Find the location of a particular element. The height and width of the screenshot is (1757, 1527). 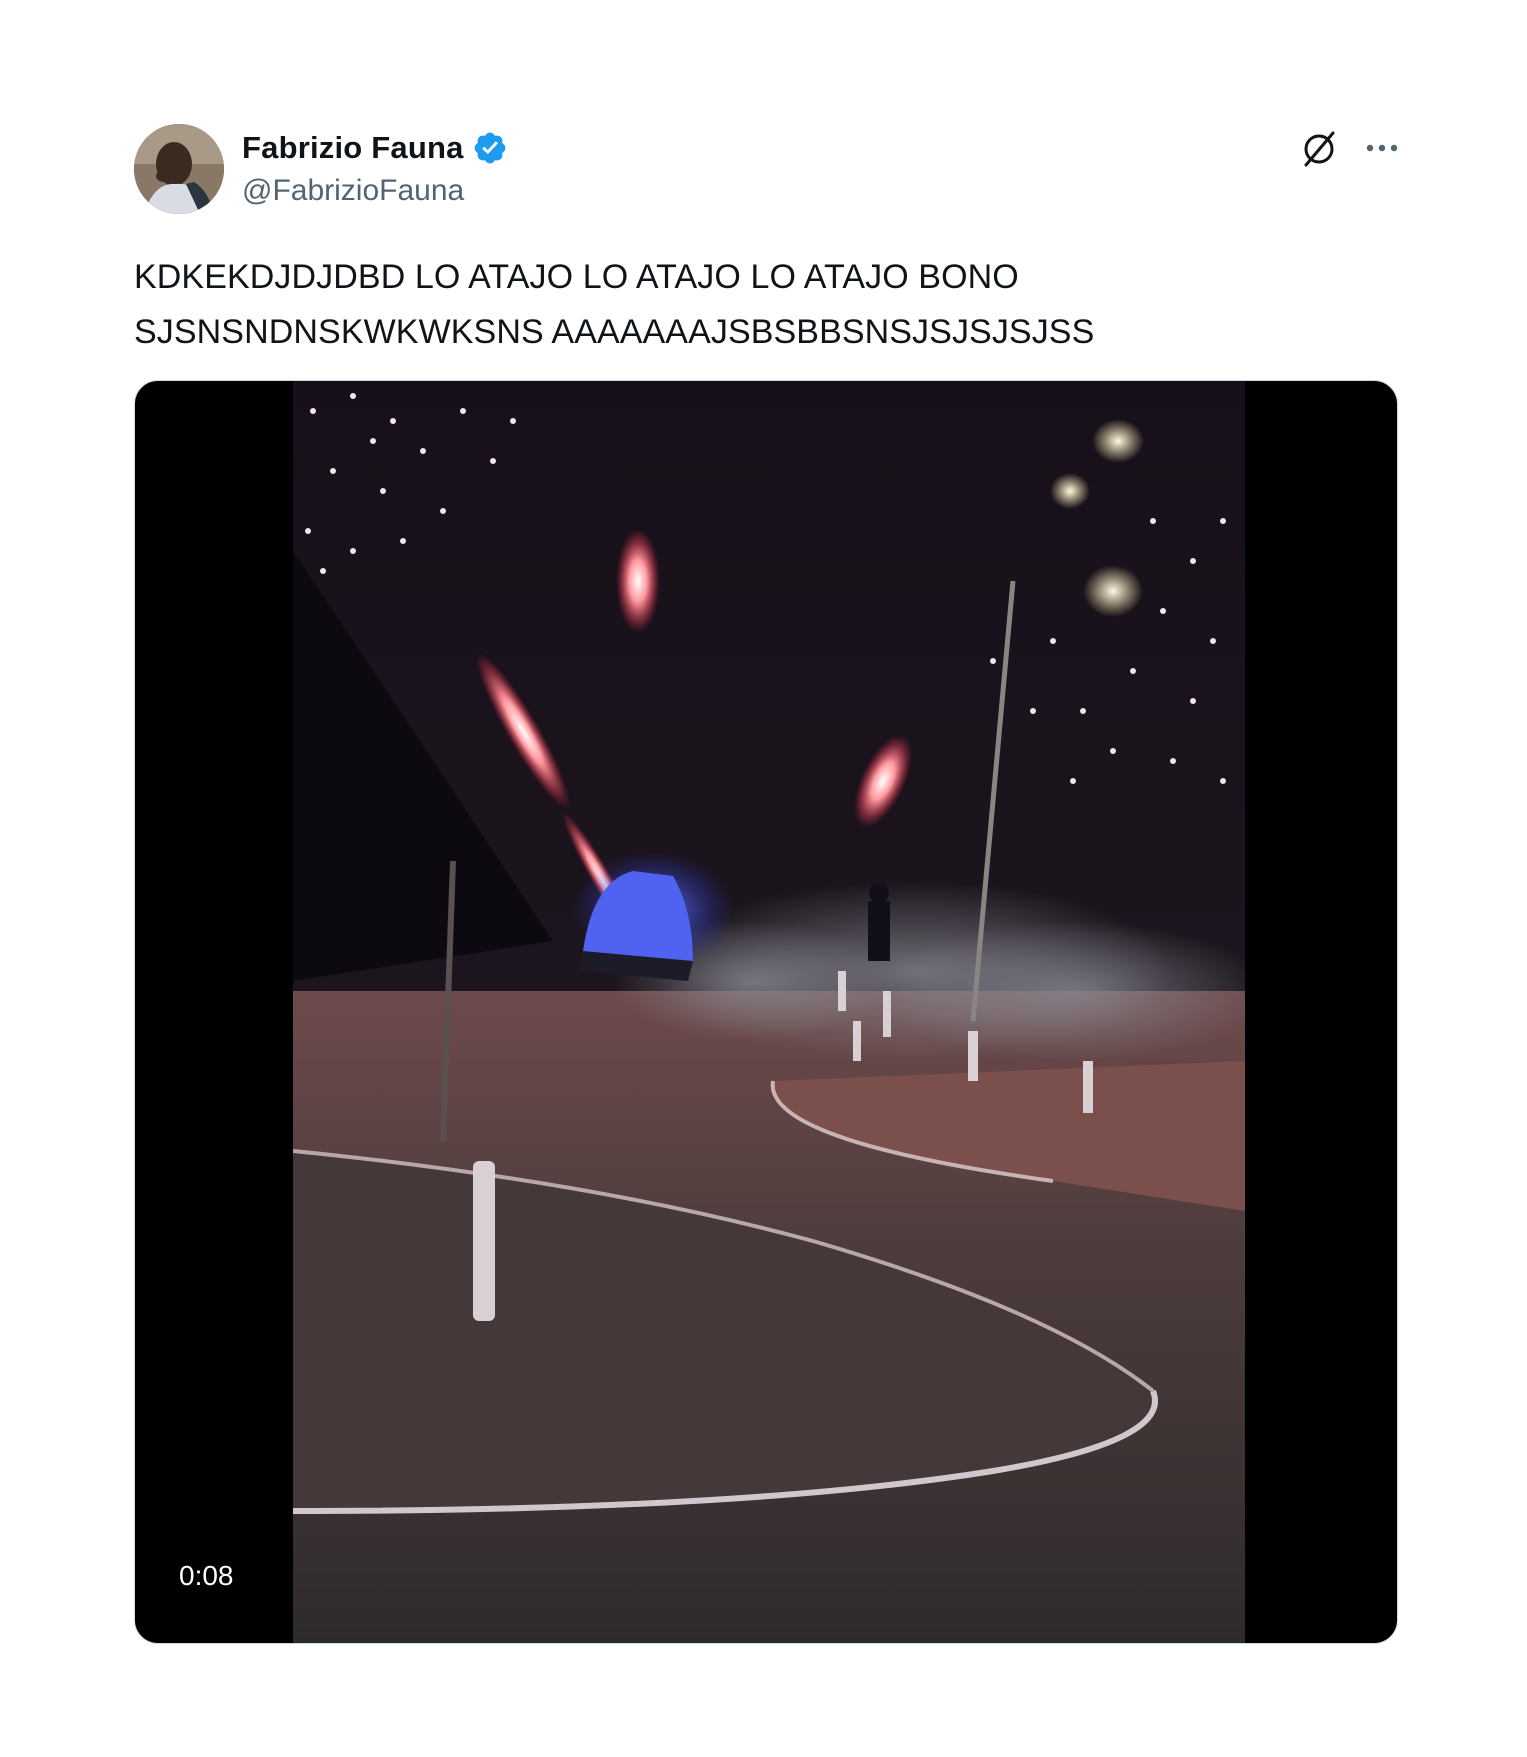

author-handle: @FabrizioFauna is located at coordinates (353, 191).